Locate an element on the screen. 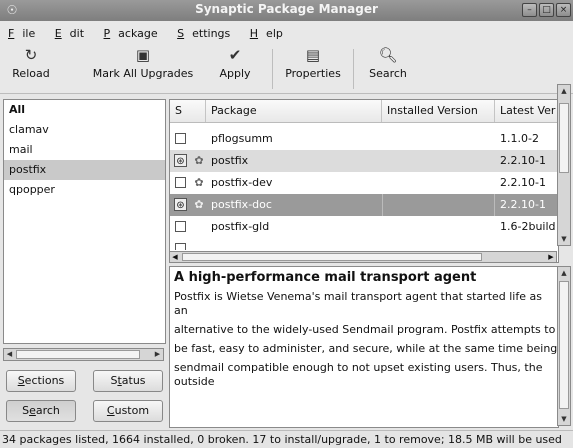 This screenshot has height=448, width=573. filter-list-hscrollbar: ◀ ▶ is located at coordinates (83, 354).